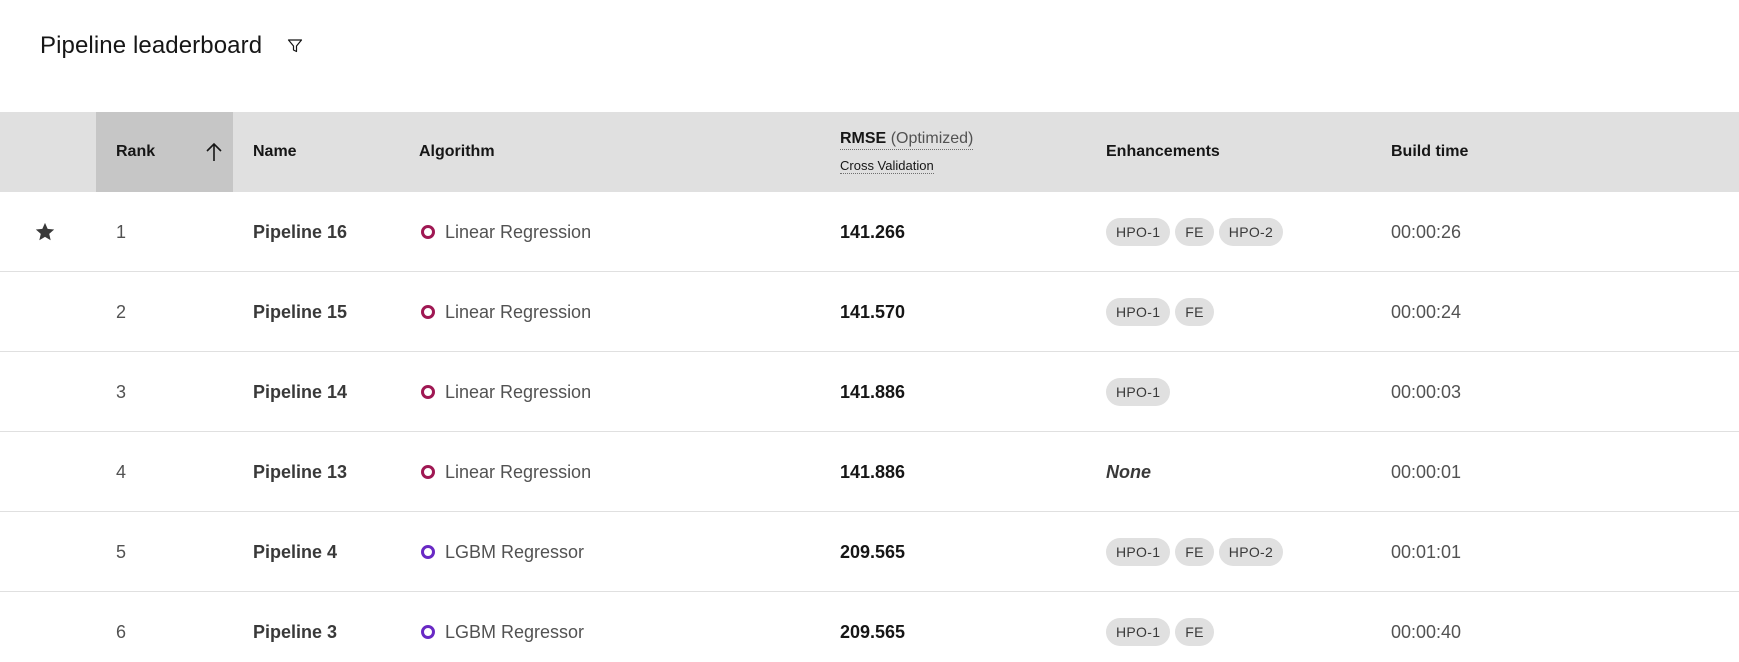  I want to click on filter-button, so click(295, 46).